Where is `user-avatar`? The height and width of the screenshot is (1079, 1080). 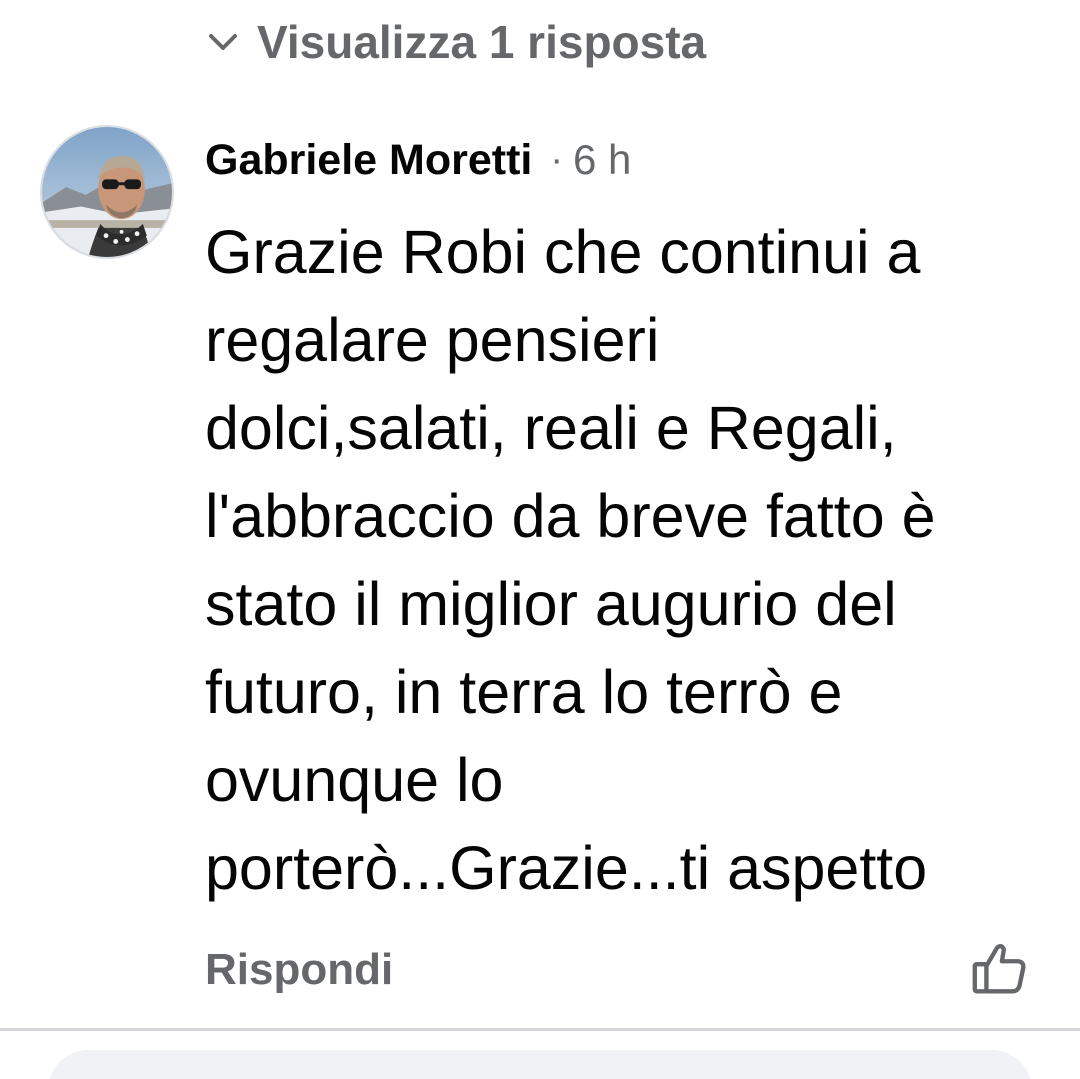
user-avatar is located at coordinates (107, 192).